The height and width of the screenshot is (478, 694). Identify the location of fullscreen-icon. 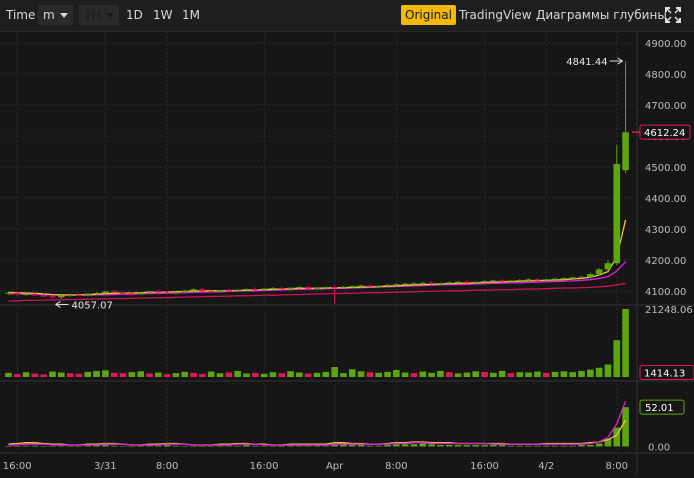
(673, 15).